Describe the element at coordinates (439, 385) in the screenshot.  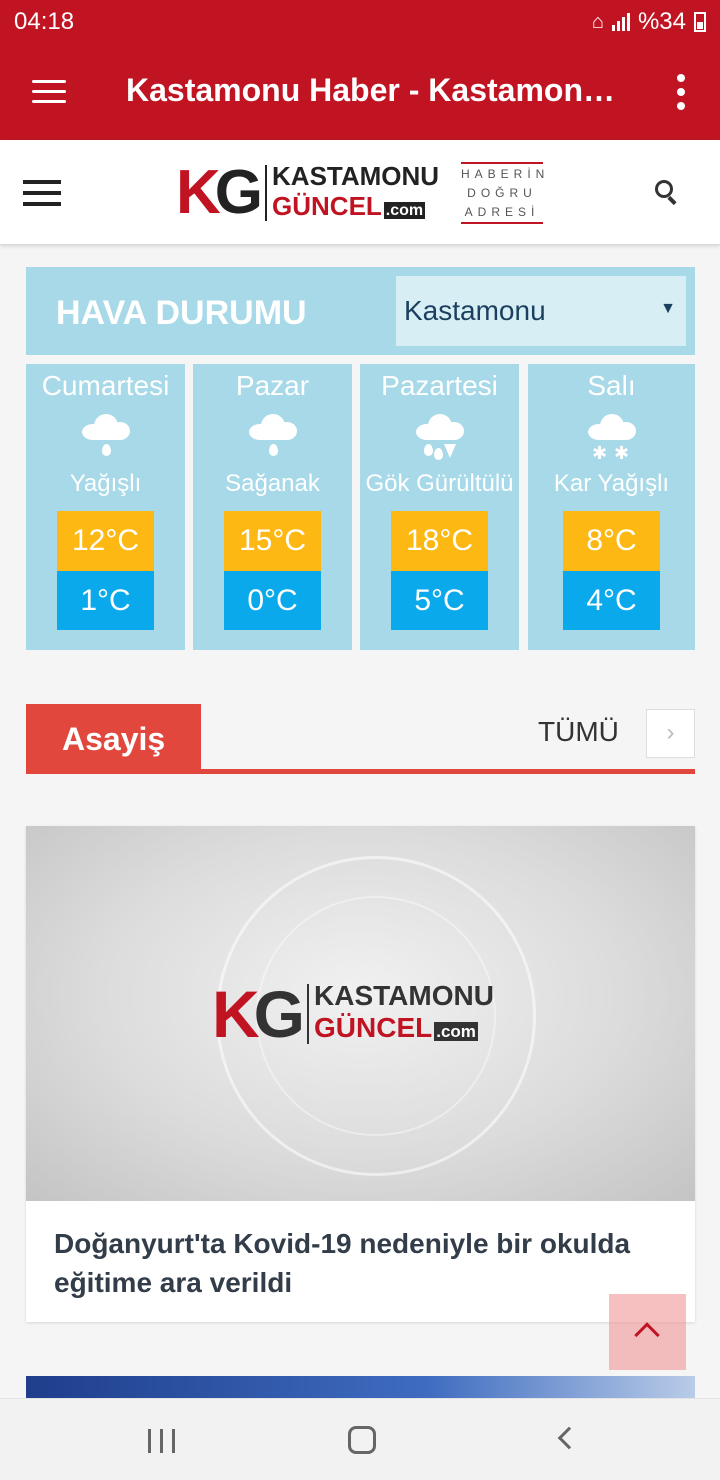
I see `weather-day-name: Pazartesi` at that location.